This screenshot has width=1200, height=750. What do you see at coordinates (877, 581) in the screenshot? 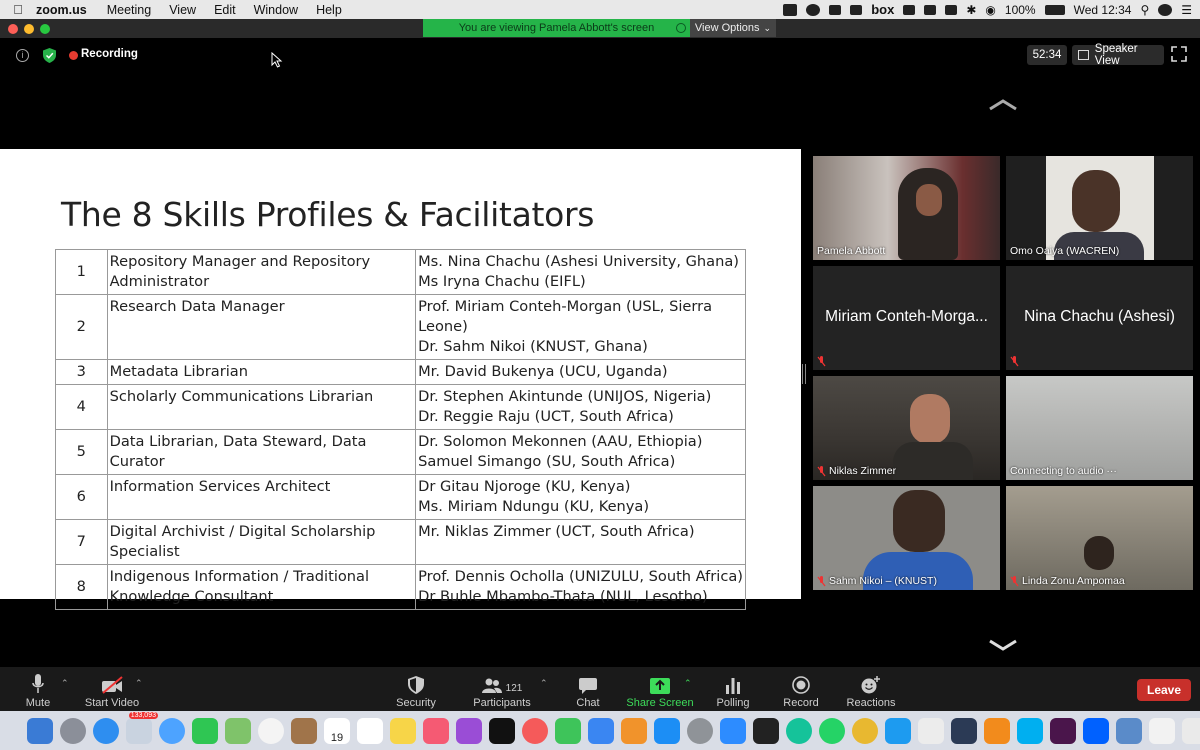
I see `participant-name: Sahm Nikoi – (KNUST)` at bounding box center [877, 581].